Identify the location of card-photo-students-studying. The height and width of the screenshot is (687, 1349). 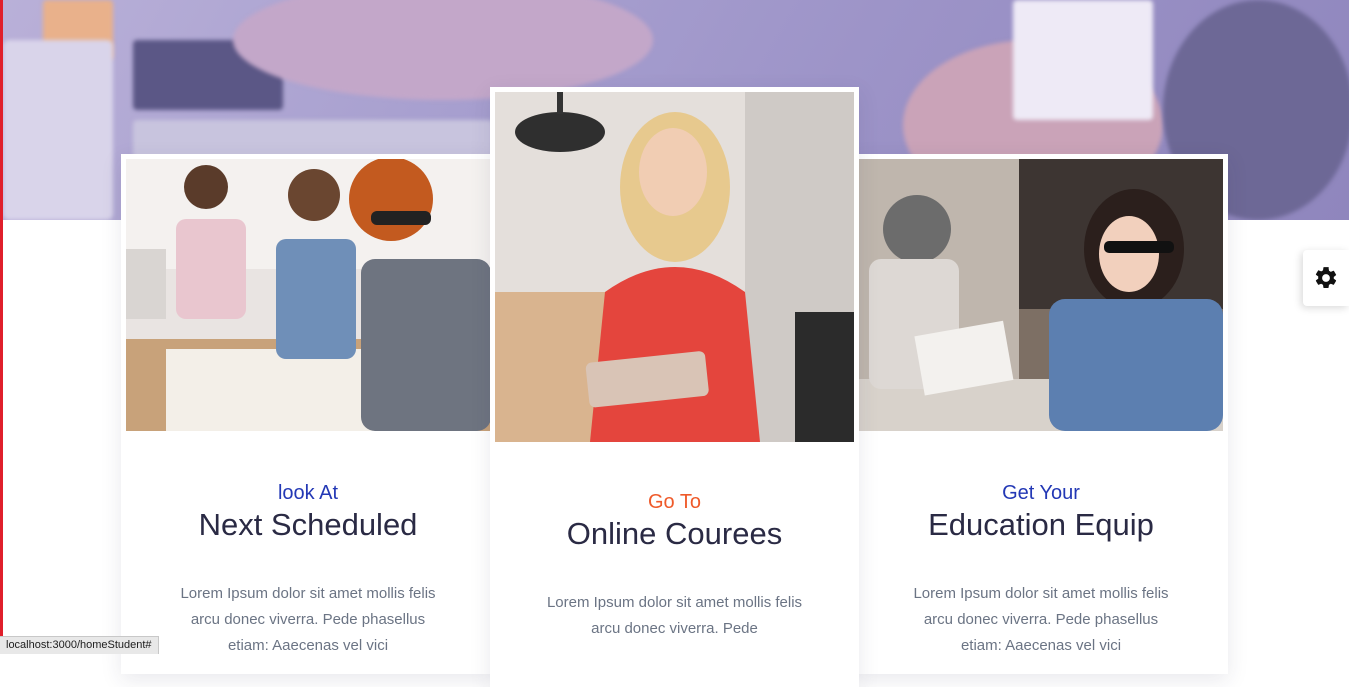
(308, 295).